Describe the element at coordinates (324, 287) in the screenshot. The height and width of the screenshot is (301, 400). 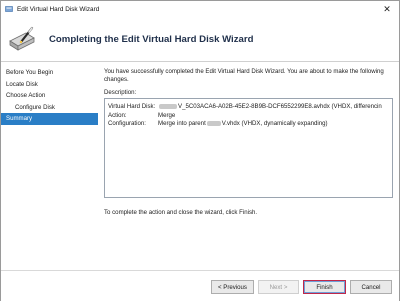
I see `finish-button: Finish` at that location.